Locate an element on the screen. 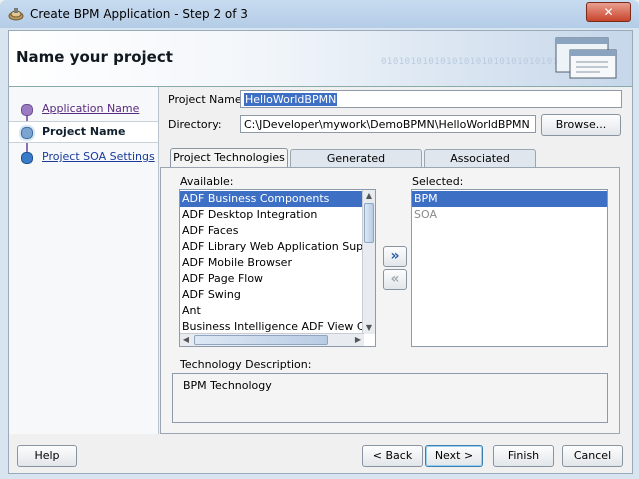 Image resolution: width=639 pixels, height=479 pixels. list-item: ADF Swing is located at coordinates (272, 295).